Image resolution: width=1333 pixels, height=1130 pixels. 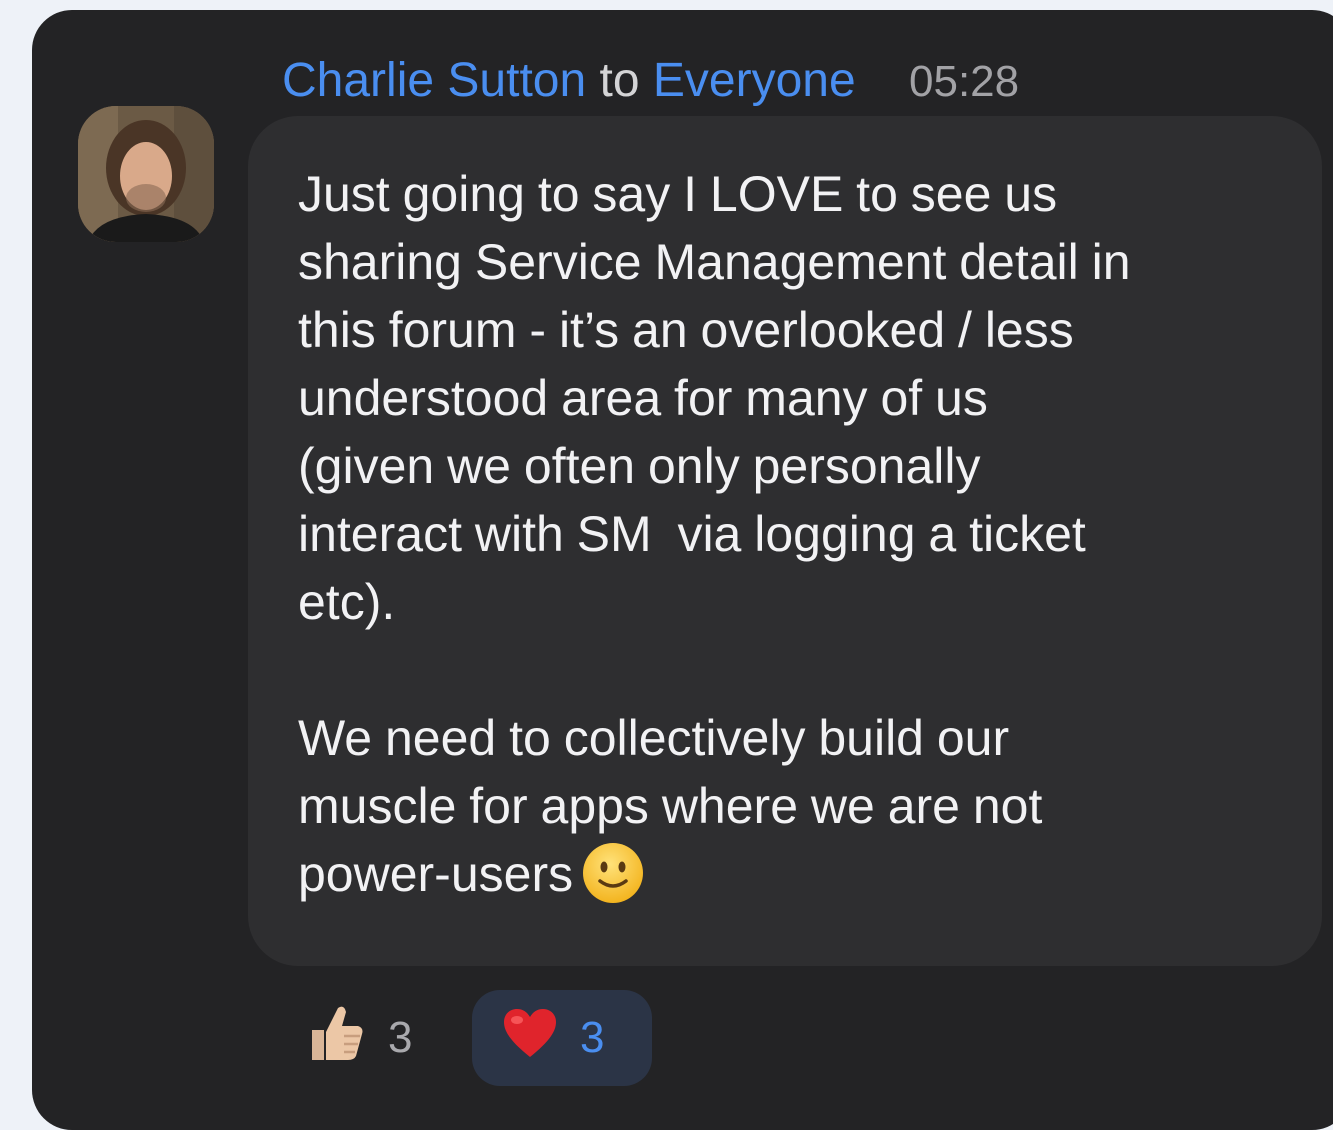 I want to click on slightly-smiling-face-icon, so click(x=613, y=881).